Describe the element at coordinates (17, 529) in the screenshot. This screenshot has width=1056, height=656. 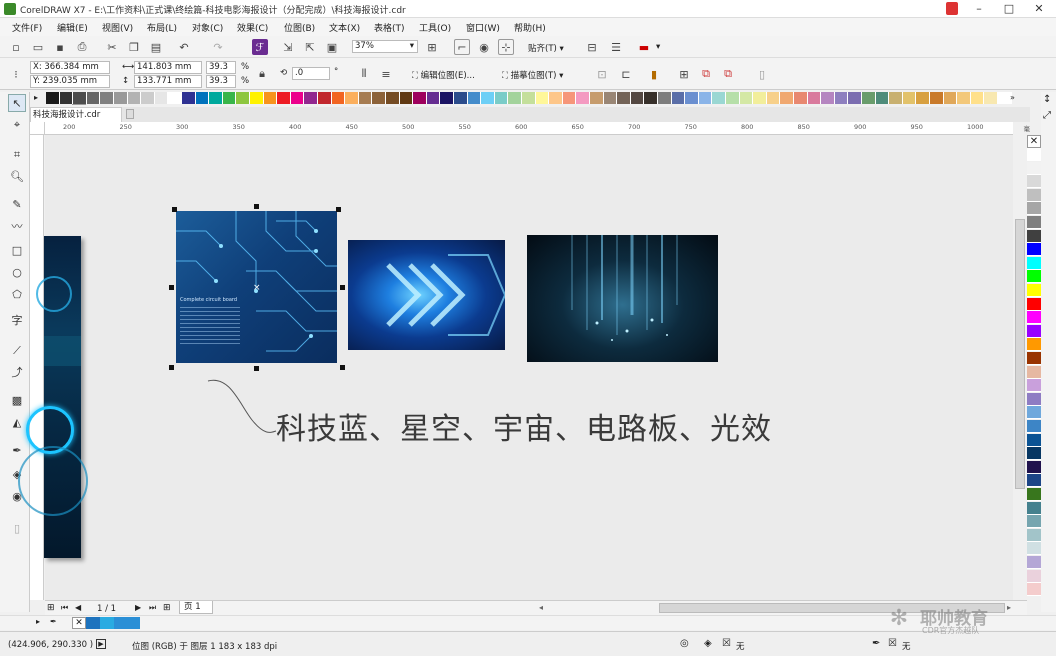
I see `outline-pen-icon: ▯` at that location.